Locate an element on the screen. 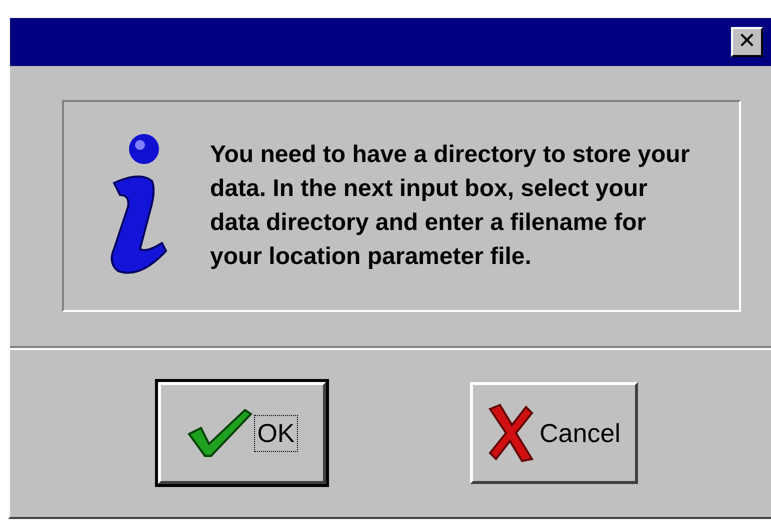 Image resolution: width=771 pixels, height=521 pixels. cross-icon is located at coordinates (511, 433).